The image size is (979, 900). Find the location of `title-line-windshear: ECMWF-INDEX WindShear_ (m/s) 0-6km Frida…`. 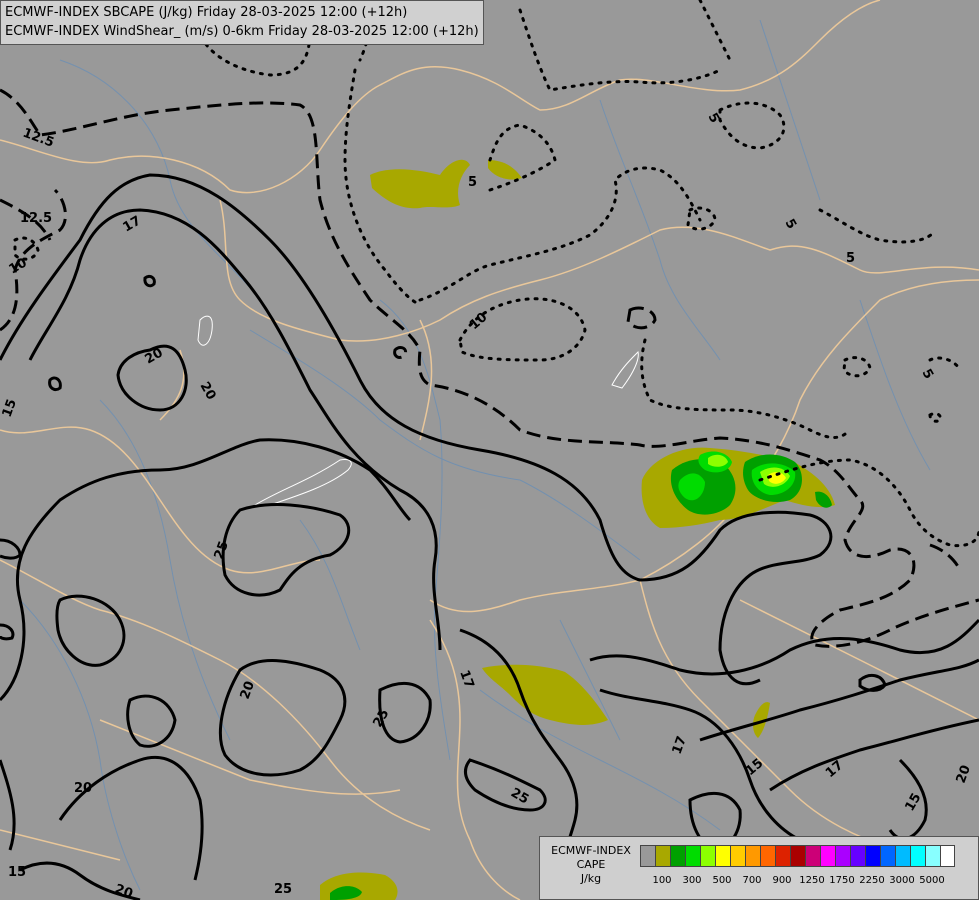

title-line-windshear: ECMWF-INDEX WindShear_ (m/s) 0-6km Frida… is located at coordinates (242, 31).